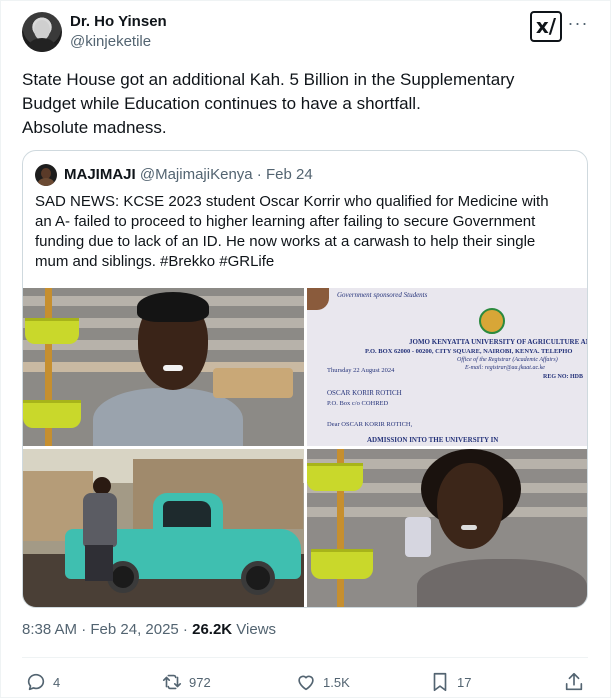  I want to click on university-seal-icon, so click(492, 321).